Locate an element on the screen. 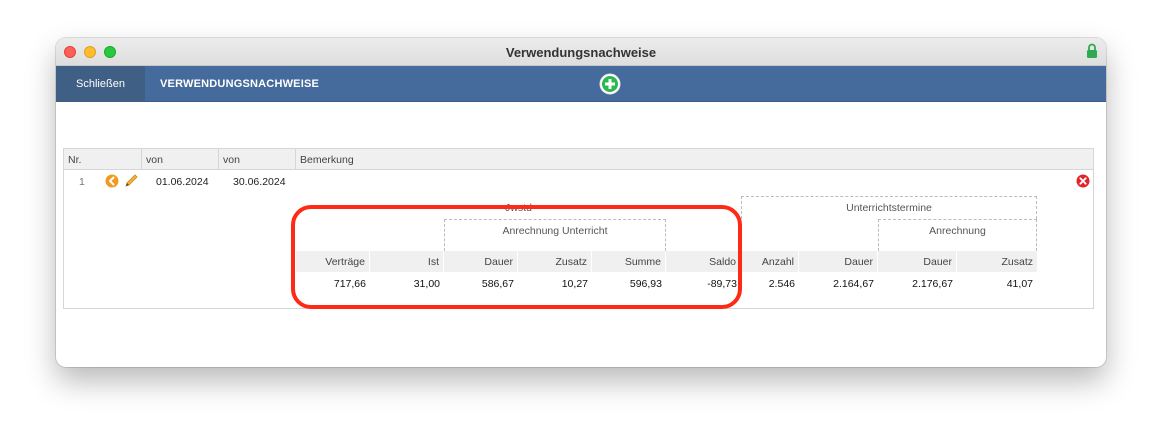 The width and height of the screenshot is (1162, 441). col-dauer-termine: Dauer is located at coordinates (838, 261).